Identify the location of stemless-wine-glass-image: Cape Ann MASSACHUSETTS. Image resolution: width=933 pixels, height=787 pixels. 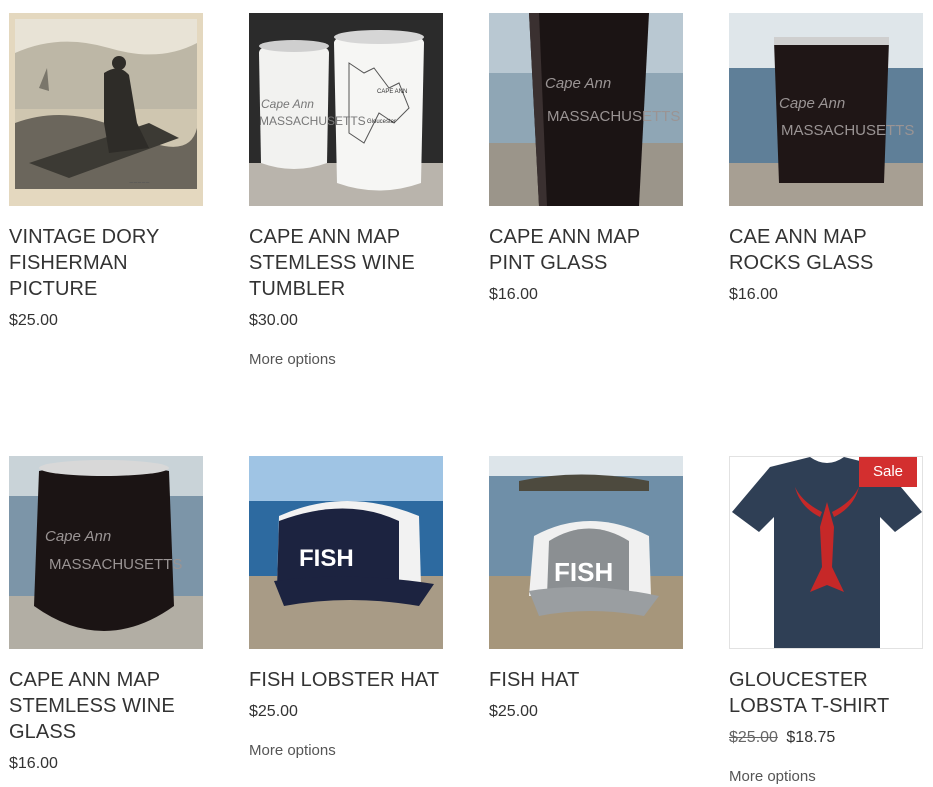
(106, 552).